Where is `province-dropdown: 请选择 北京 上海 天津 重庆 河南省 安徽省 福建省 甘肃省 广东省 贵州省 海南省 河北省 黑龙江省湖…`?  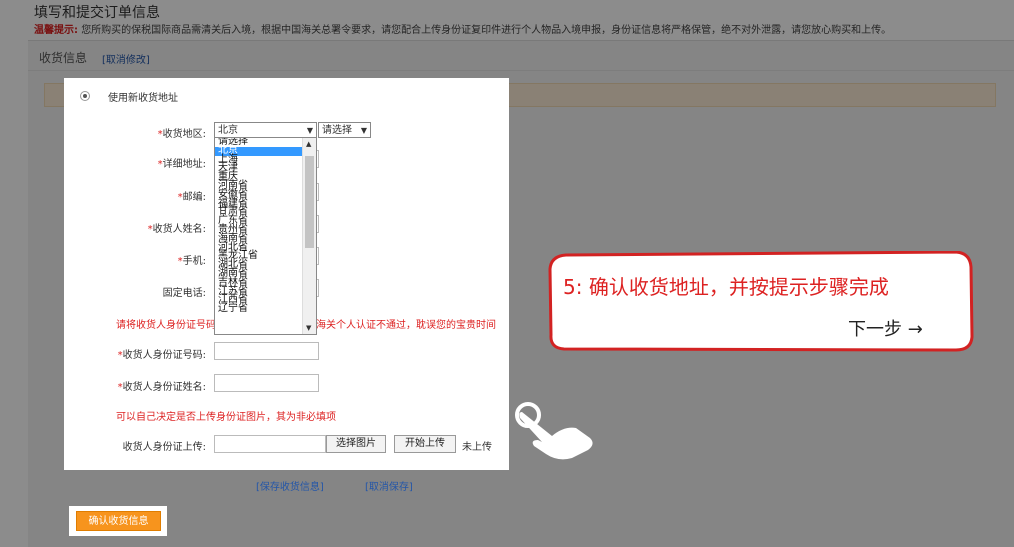 province-dropdown: 请选择 北京 上海 天津 重庆 河南省 安徽省 福建省 甘肃省 广东省 贵州省 海南省 河北省 黑龙江省湖… is located at coordinates (265, 236).